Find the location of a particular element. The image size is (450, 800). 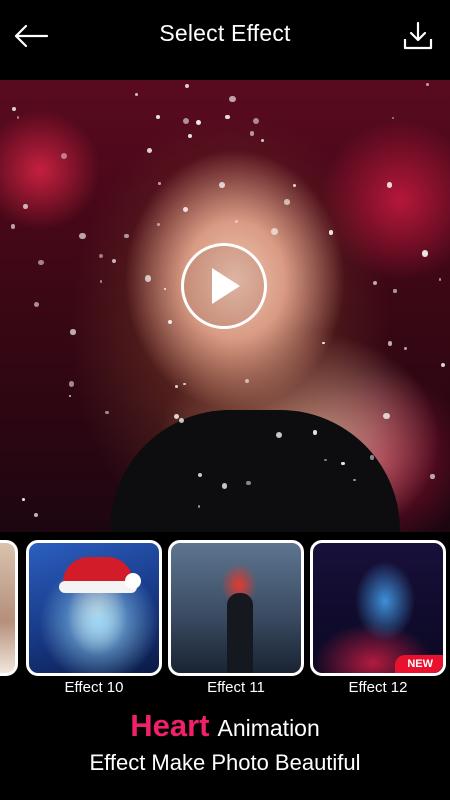

new-badge: NEW is located at coordinates (419, 664).